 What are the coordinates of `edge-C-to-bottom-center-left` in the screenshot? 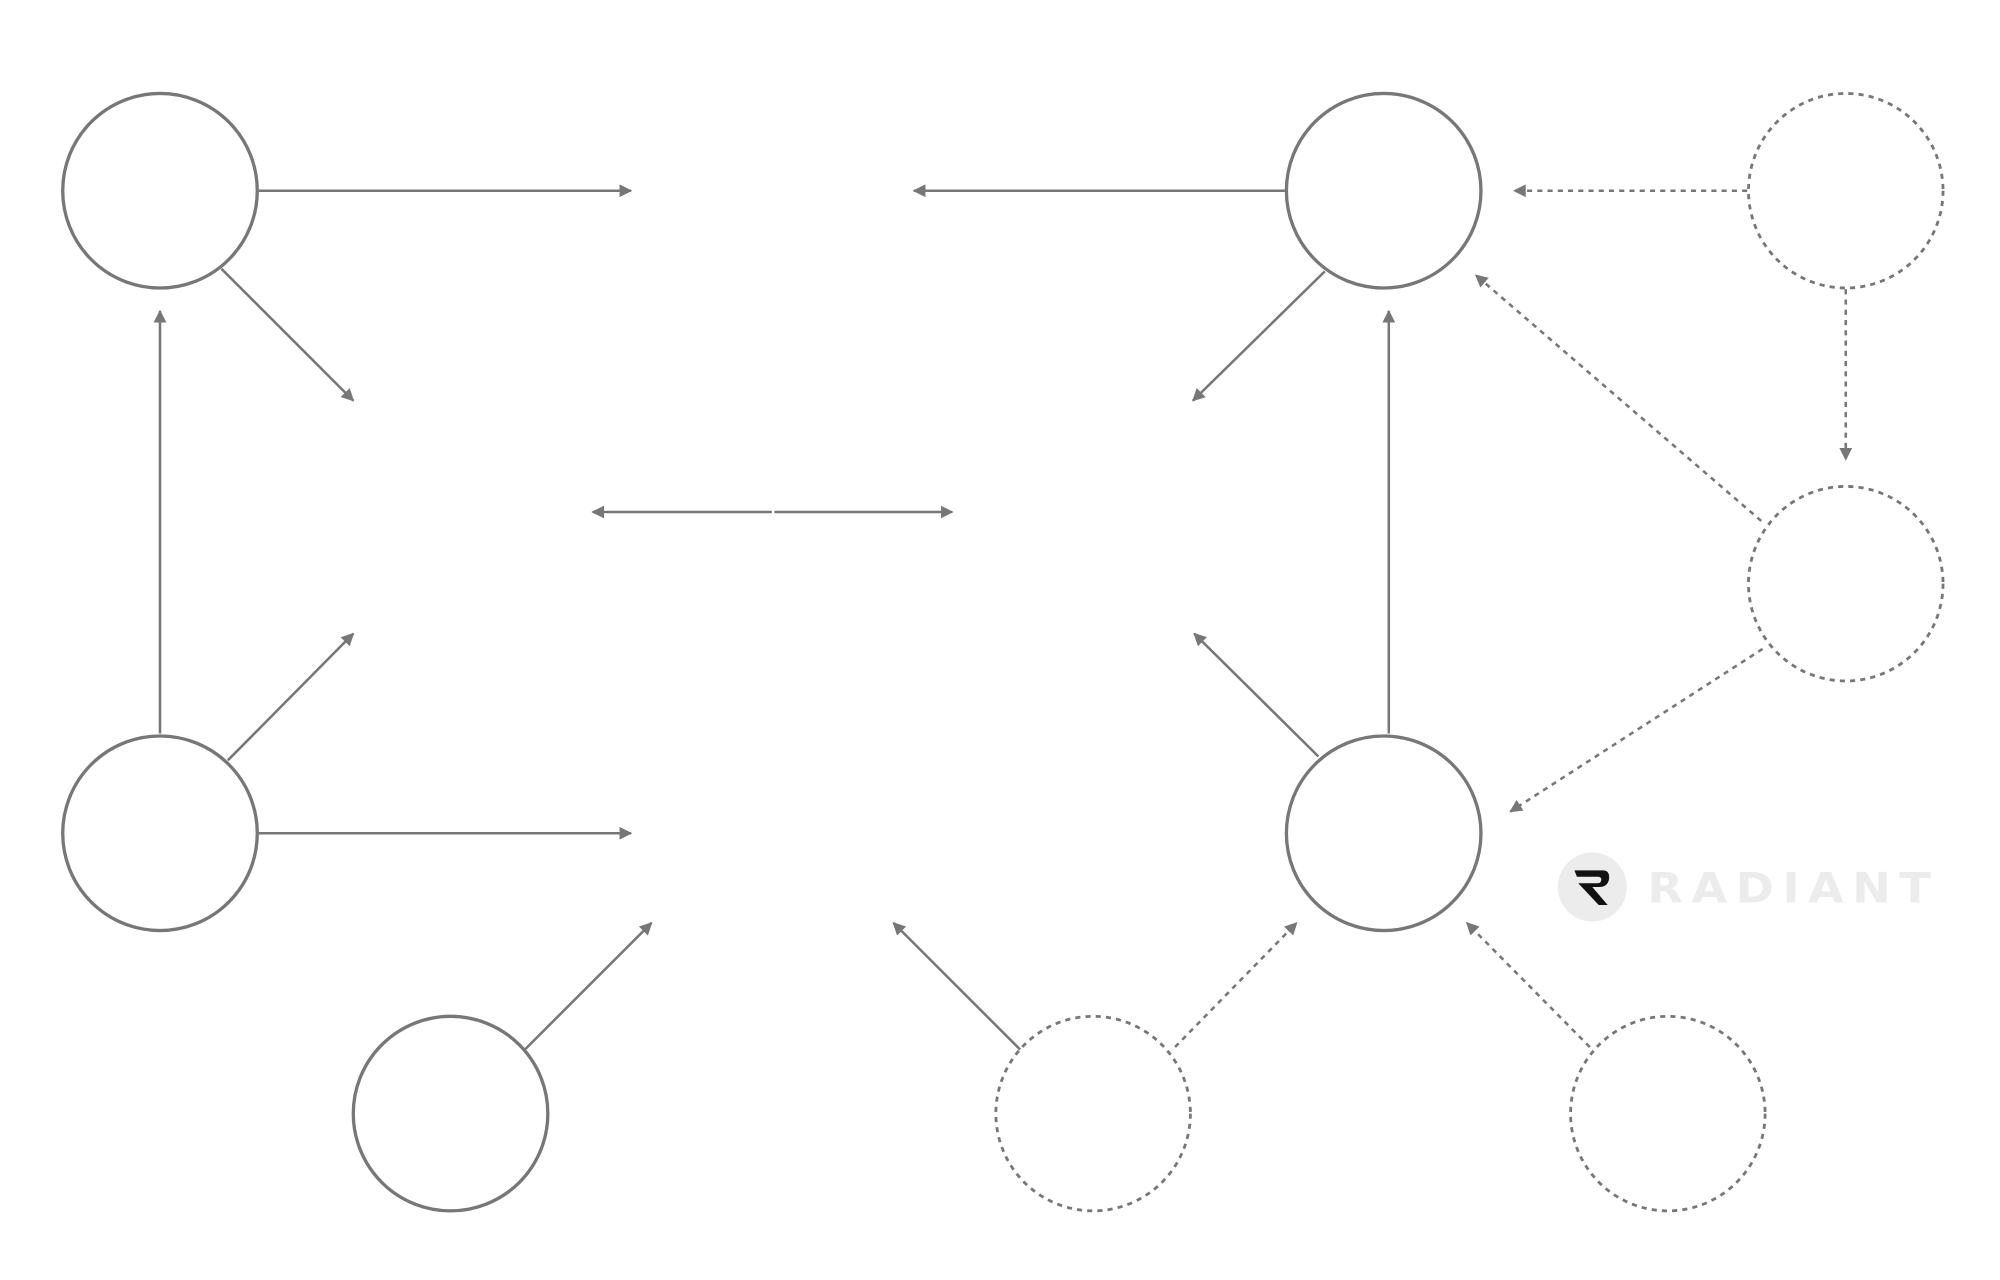 It's located at (588, 986).